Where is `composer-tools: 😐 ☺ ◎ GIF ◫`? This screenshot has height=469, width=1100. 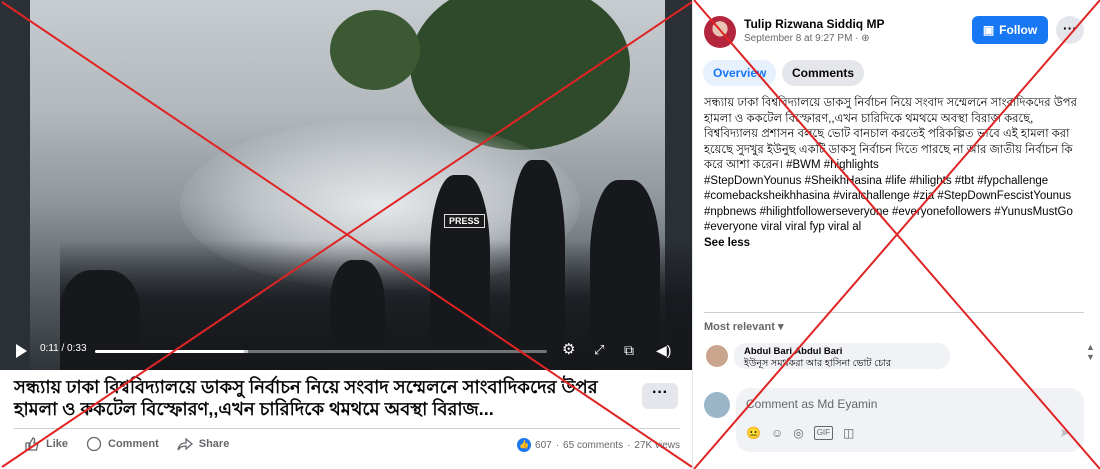
composer-tools: 😐 ☺ ◎ GIF ◫ is located at coordinates (800, 433).